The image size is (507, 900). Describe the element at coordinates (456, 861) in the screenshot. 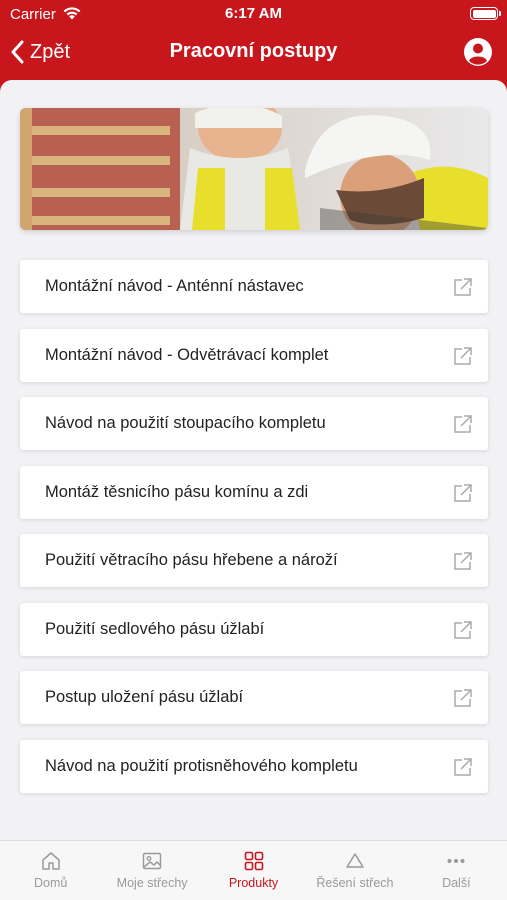

I see `more-icon` at that location.